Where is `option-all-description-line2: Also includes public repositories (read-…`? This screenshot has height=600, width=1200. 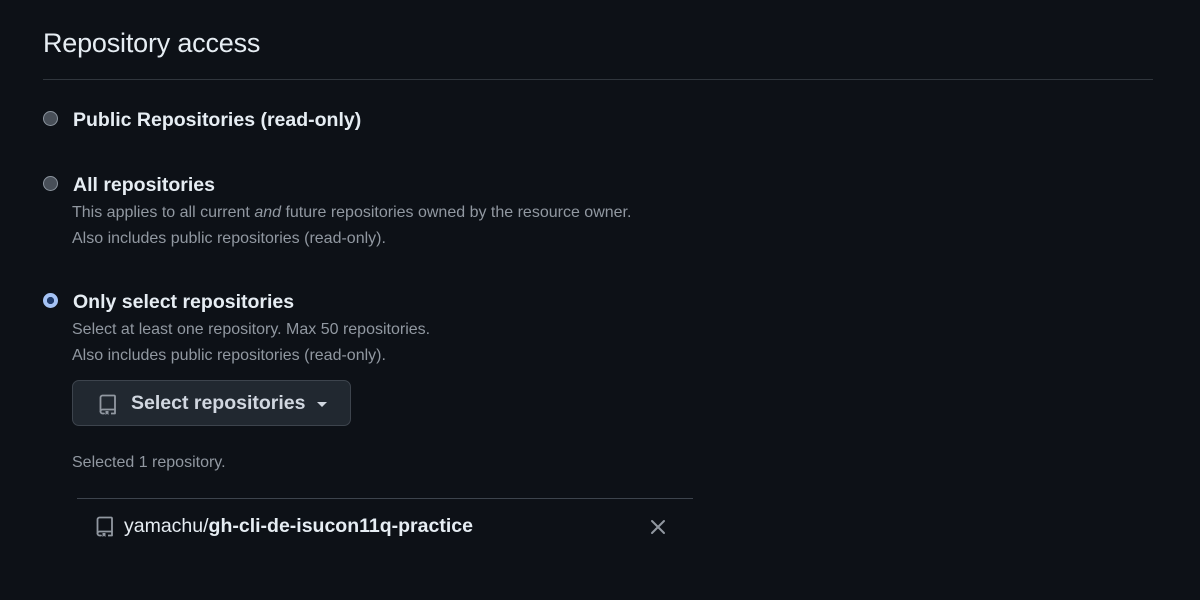
option-all-description-line2: Also includes public repositories (read-… is located at coordinates (229, 238).